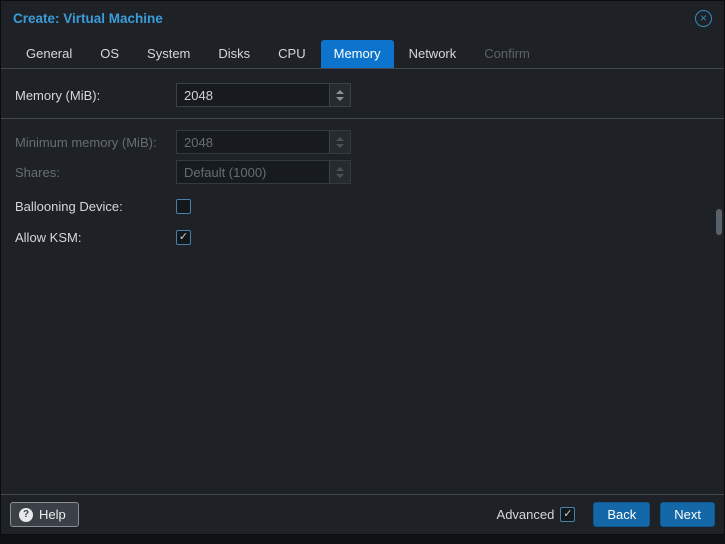 The height and width of the screenshot is (544, 725). I want to click on tab-confirm: Confirm, so click(507, 53).